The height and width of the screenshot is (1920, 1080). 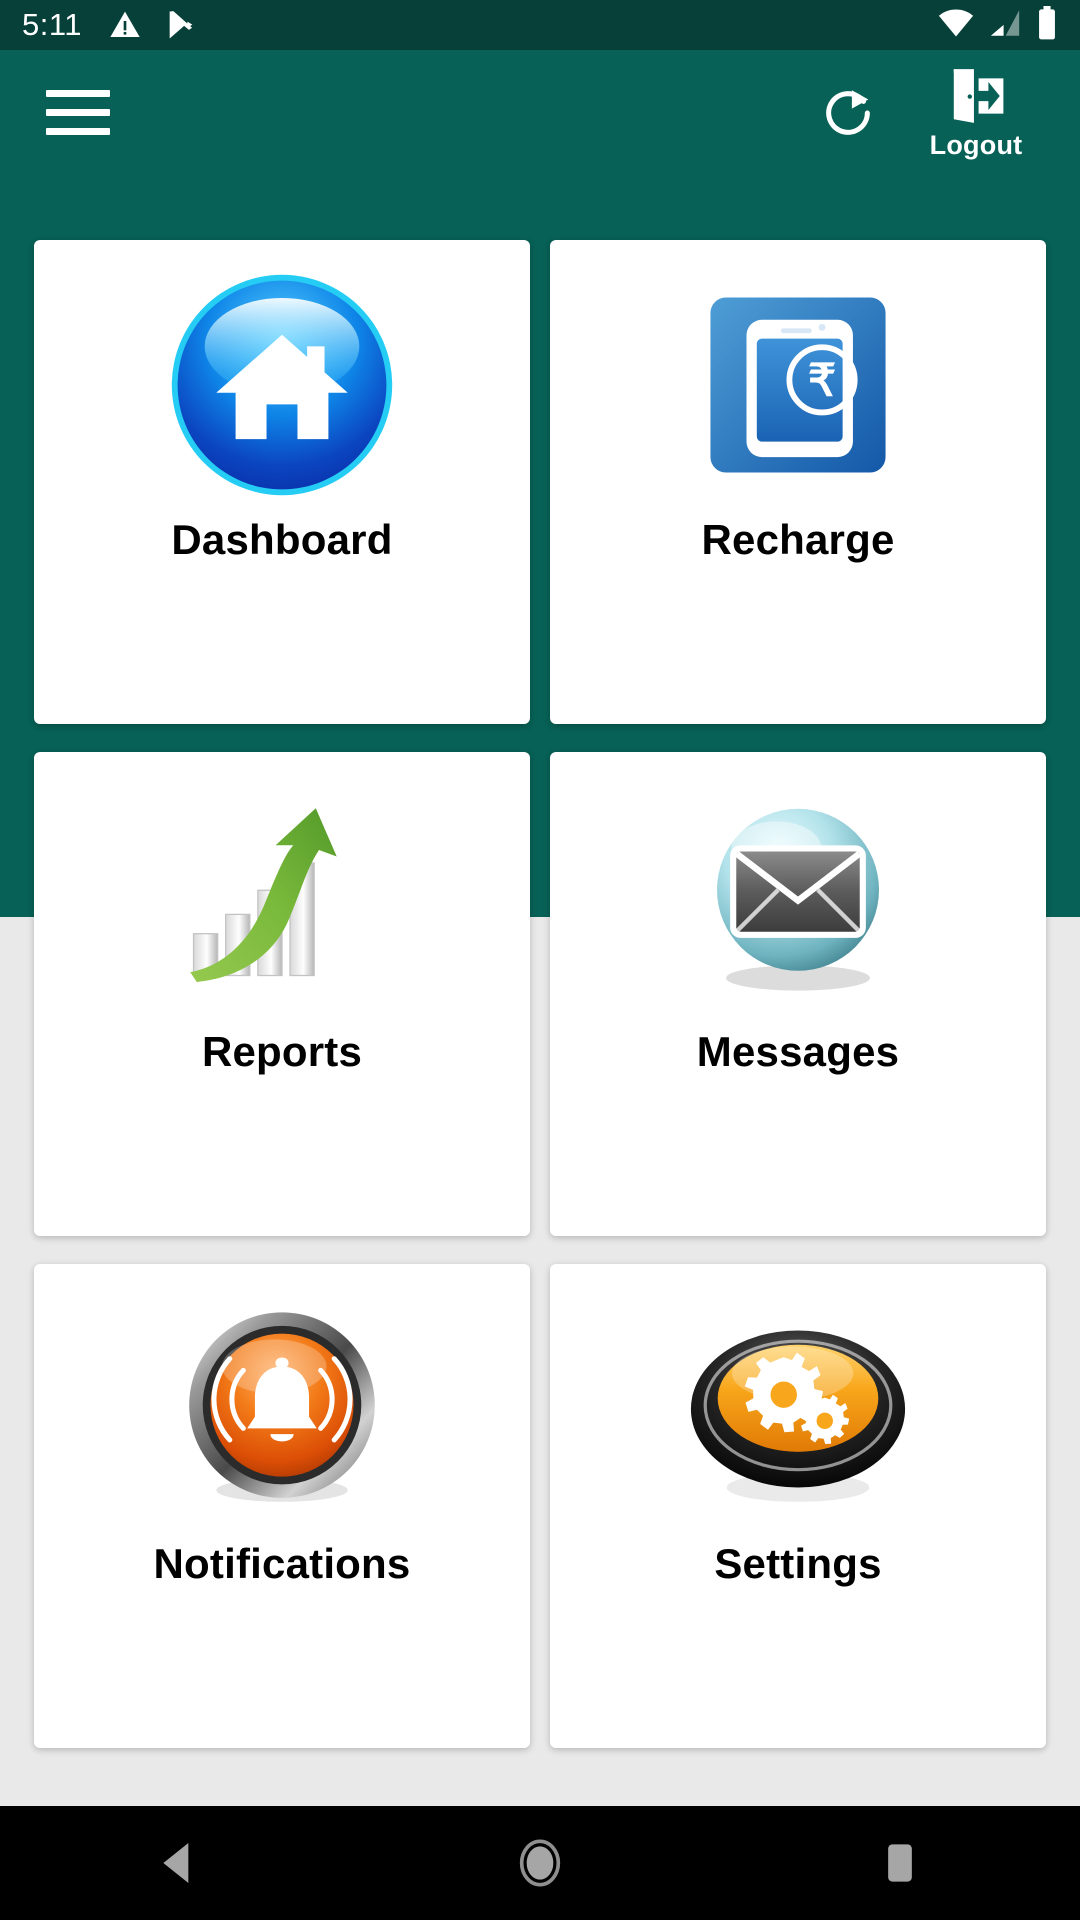 What do you see at coordinates (282, 1563) in the screenshot?
I see `tile-label-notifications: Notifications` at bounding box center [282, 1563].